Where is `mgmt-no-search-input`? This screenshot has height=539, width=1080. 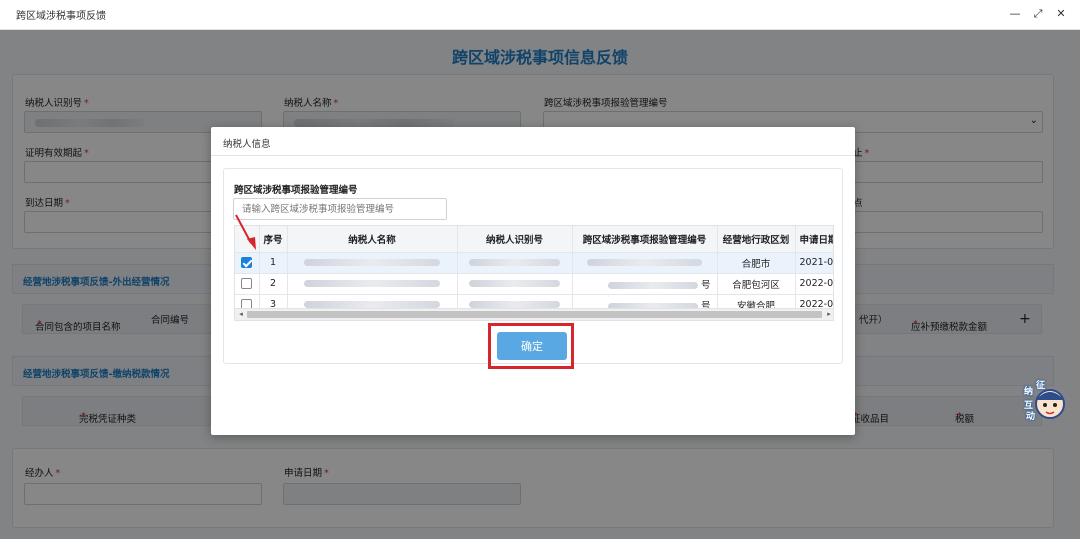 mgmt-no-search-input is located at coordinates (340, 209).